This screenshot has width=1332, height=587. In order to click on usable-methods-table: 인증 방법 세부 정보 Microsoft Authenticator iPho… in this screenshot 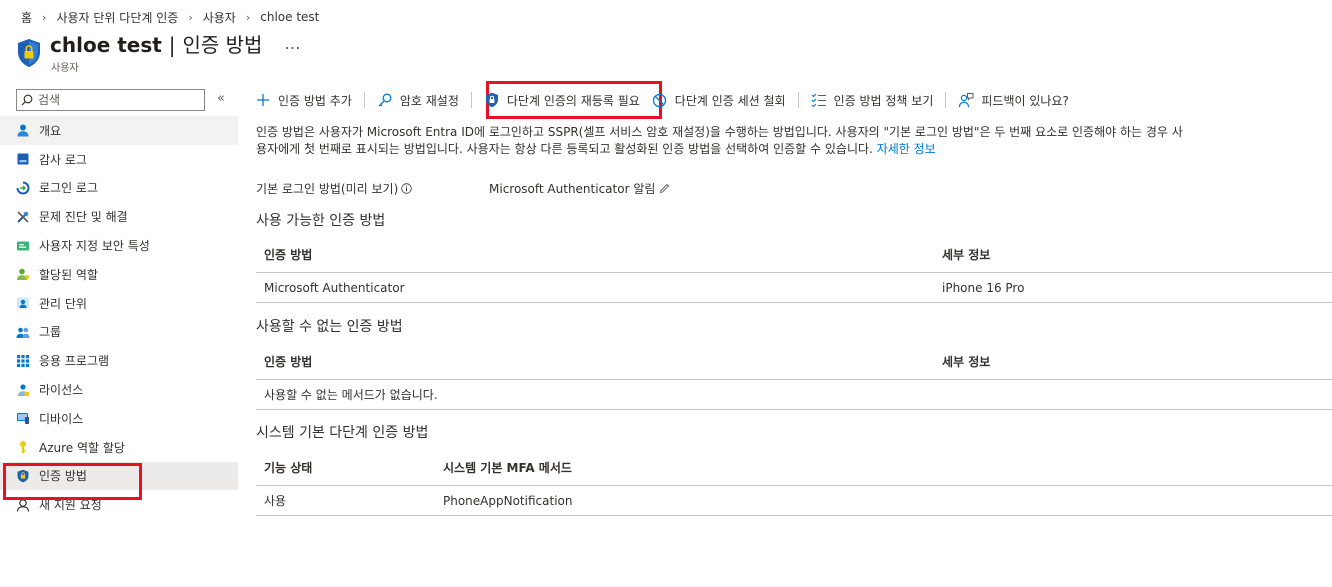, I will do `click(794, 270)`.